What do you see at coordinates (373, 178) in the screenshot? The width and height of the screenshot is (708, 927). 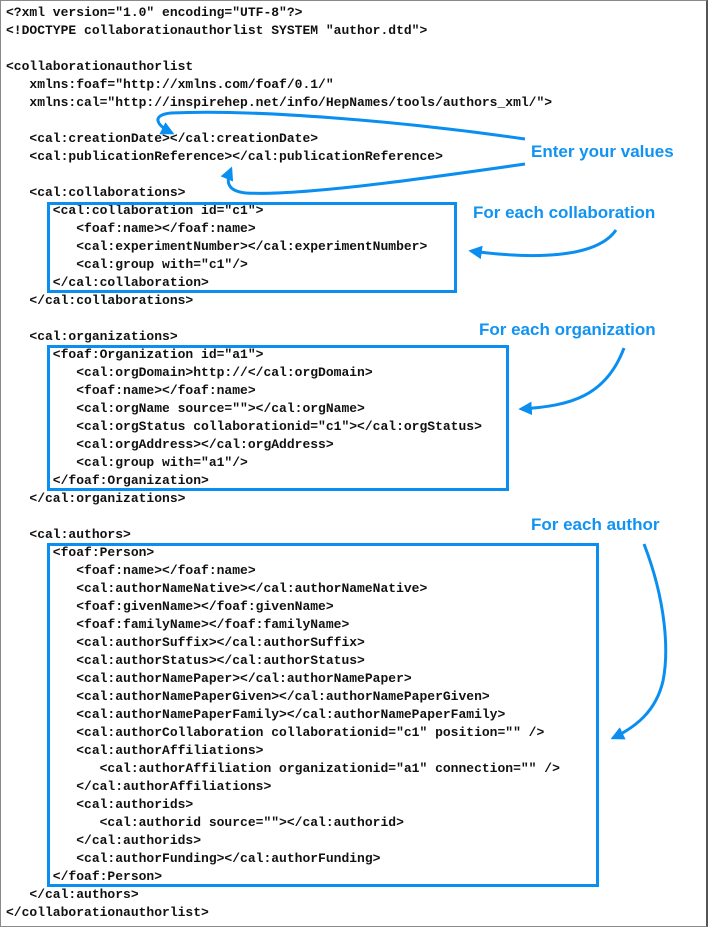 I see `arrow-to-publication-reference` at bounding box center [373, 178].